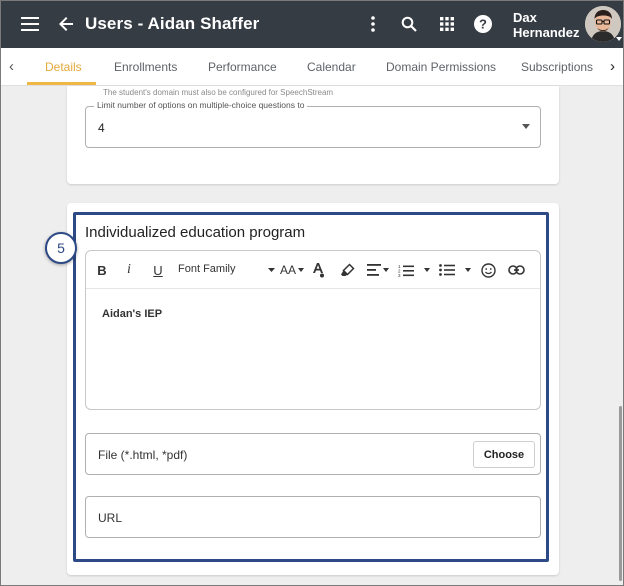 The image size is (624, 586). Describe the element at coordinates (143, 455) in the screenshot. I see `file-placeholder: File (*.html, *pdf)` at that location.